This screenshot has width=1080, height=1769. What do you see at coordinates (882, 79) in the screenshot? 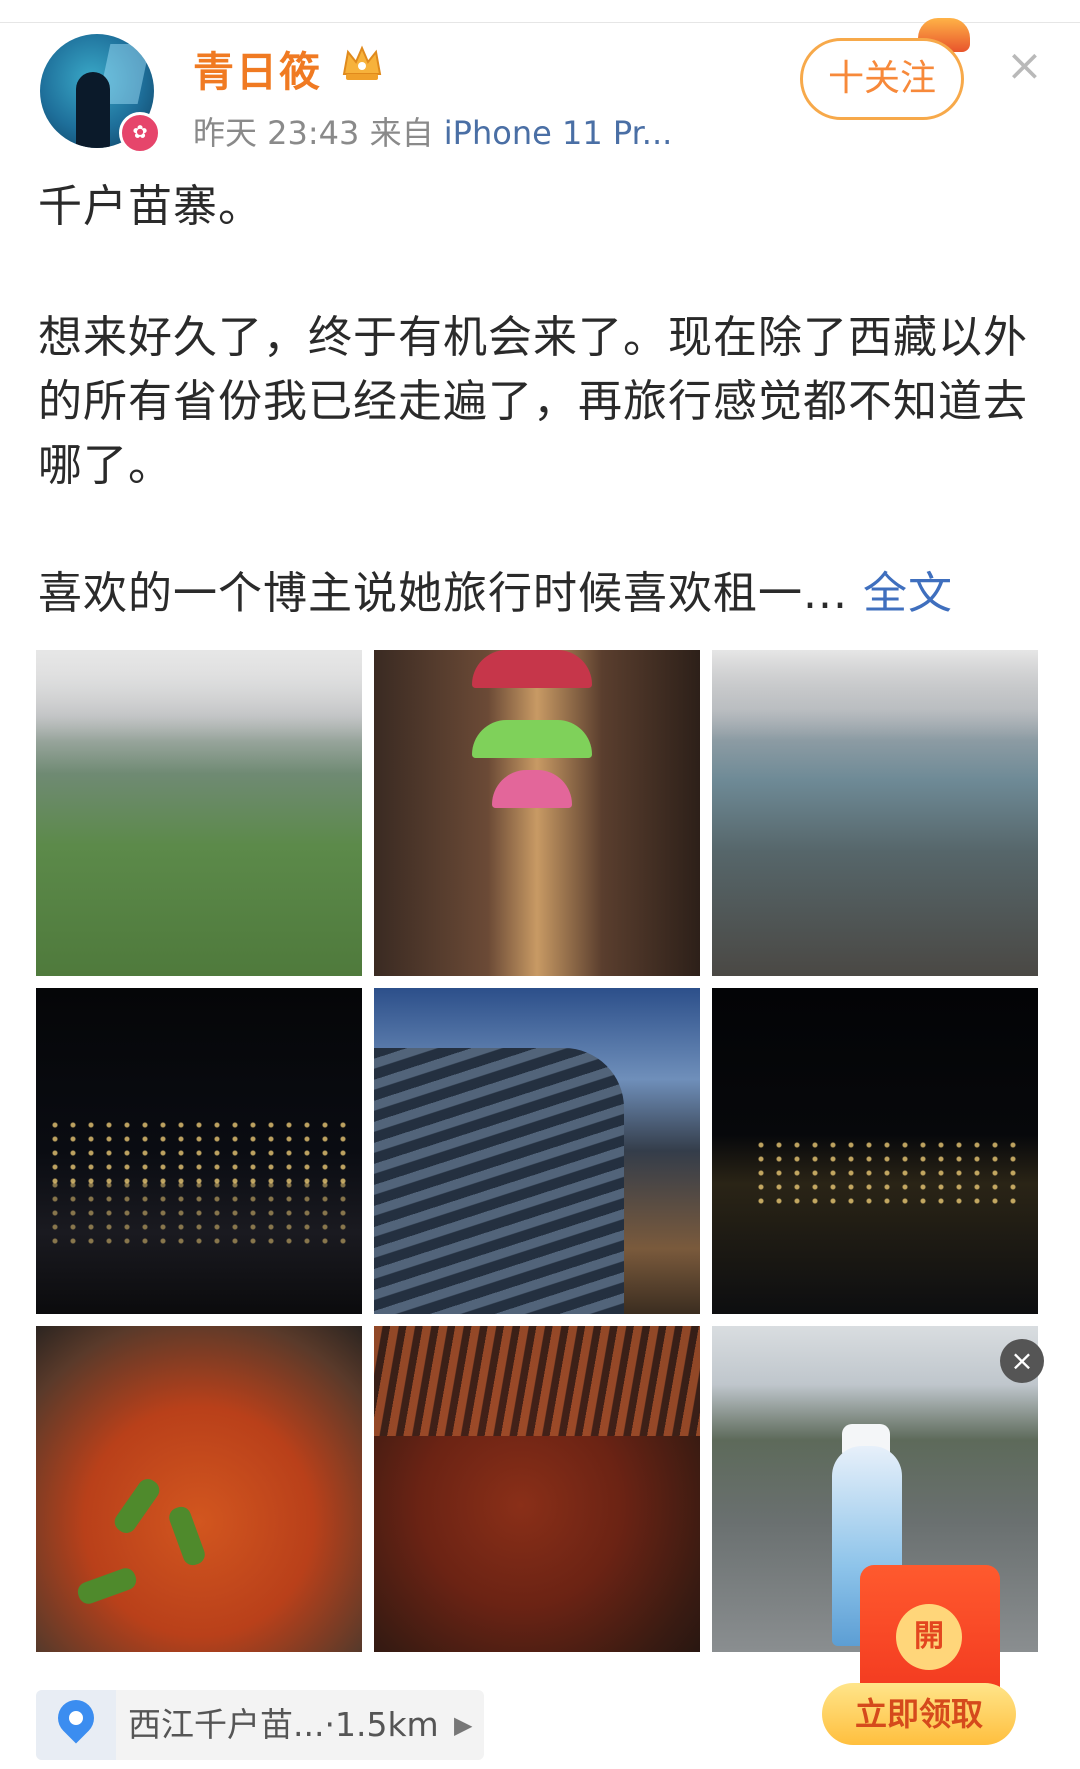
I see `follow-button: 十关注` at bounding box center [882, 79].